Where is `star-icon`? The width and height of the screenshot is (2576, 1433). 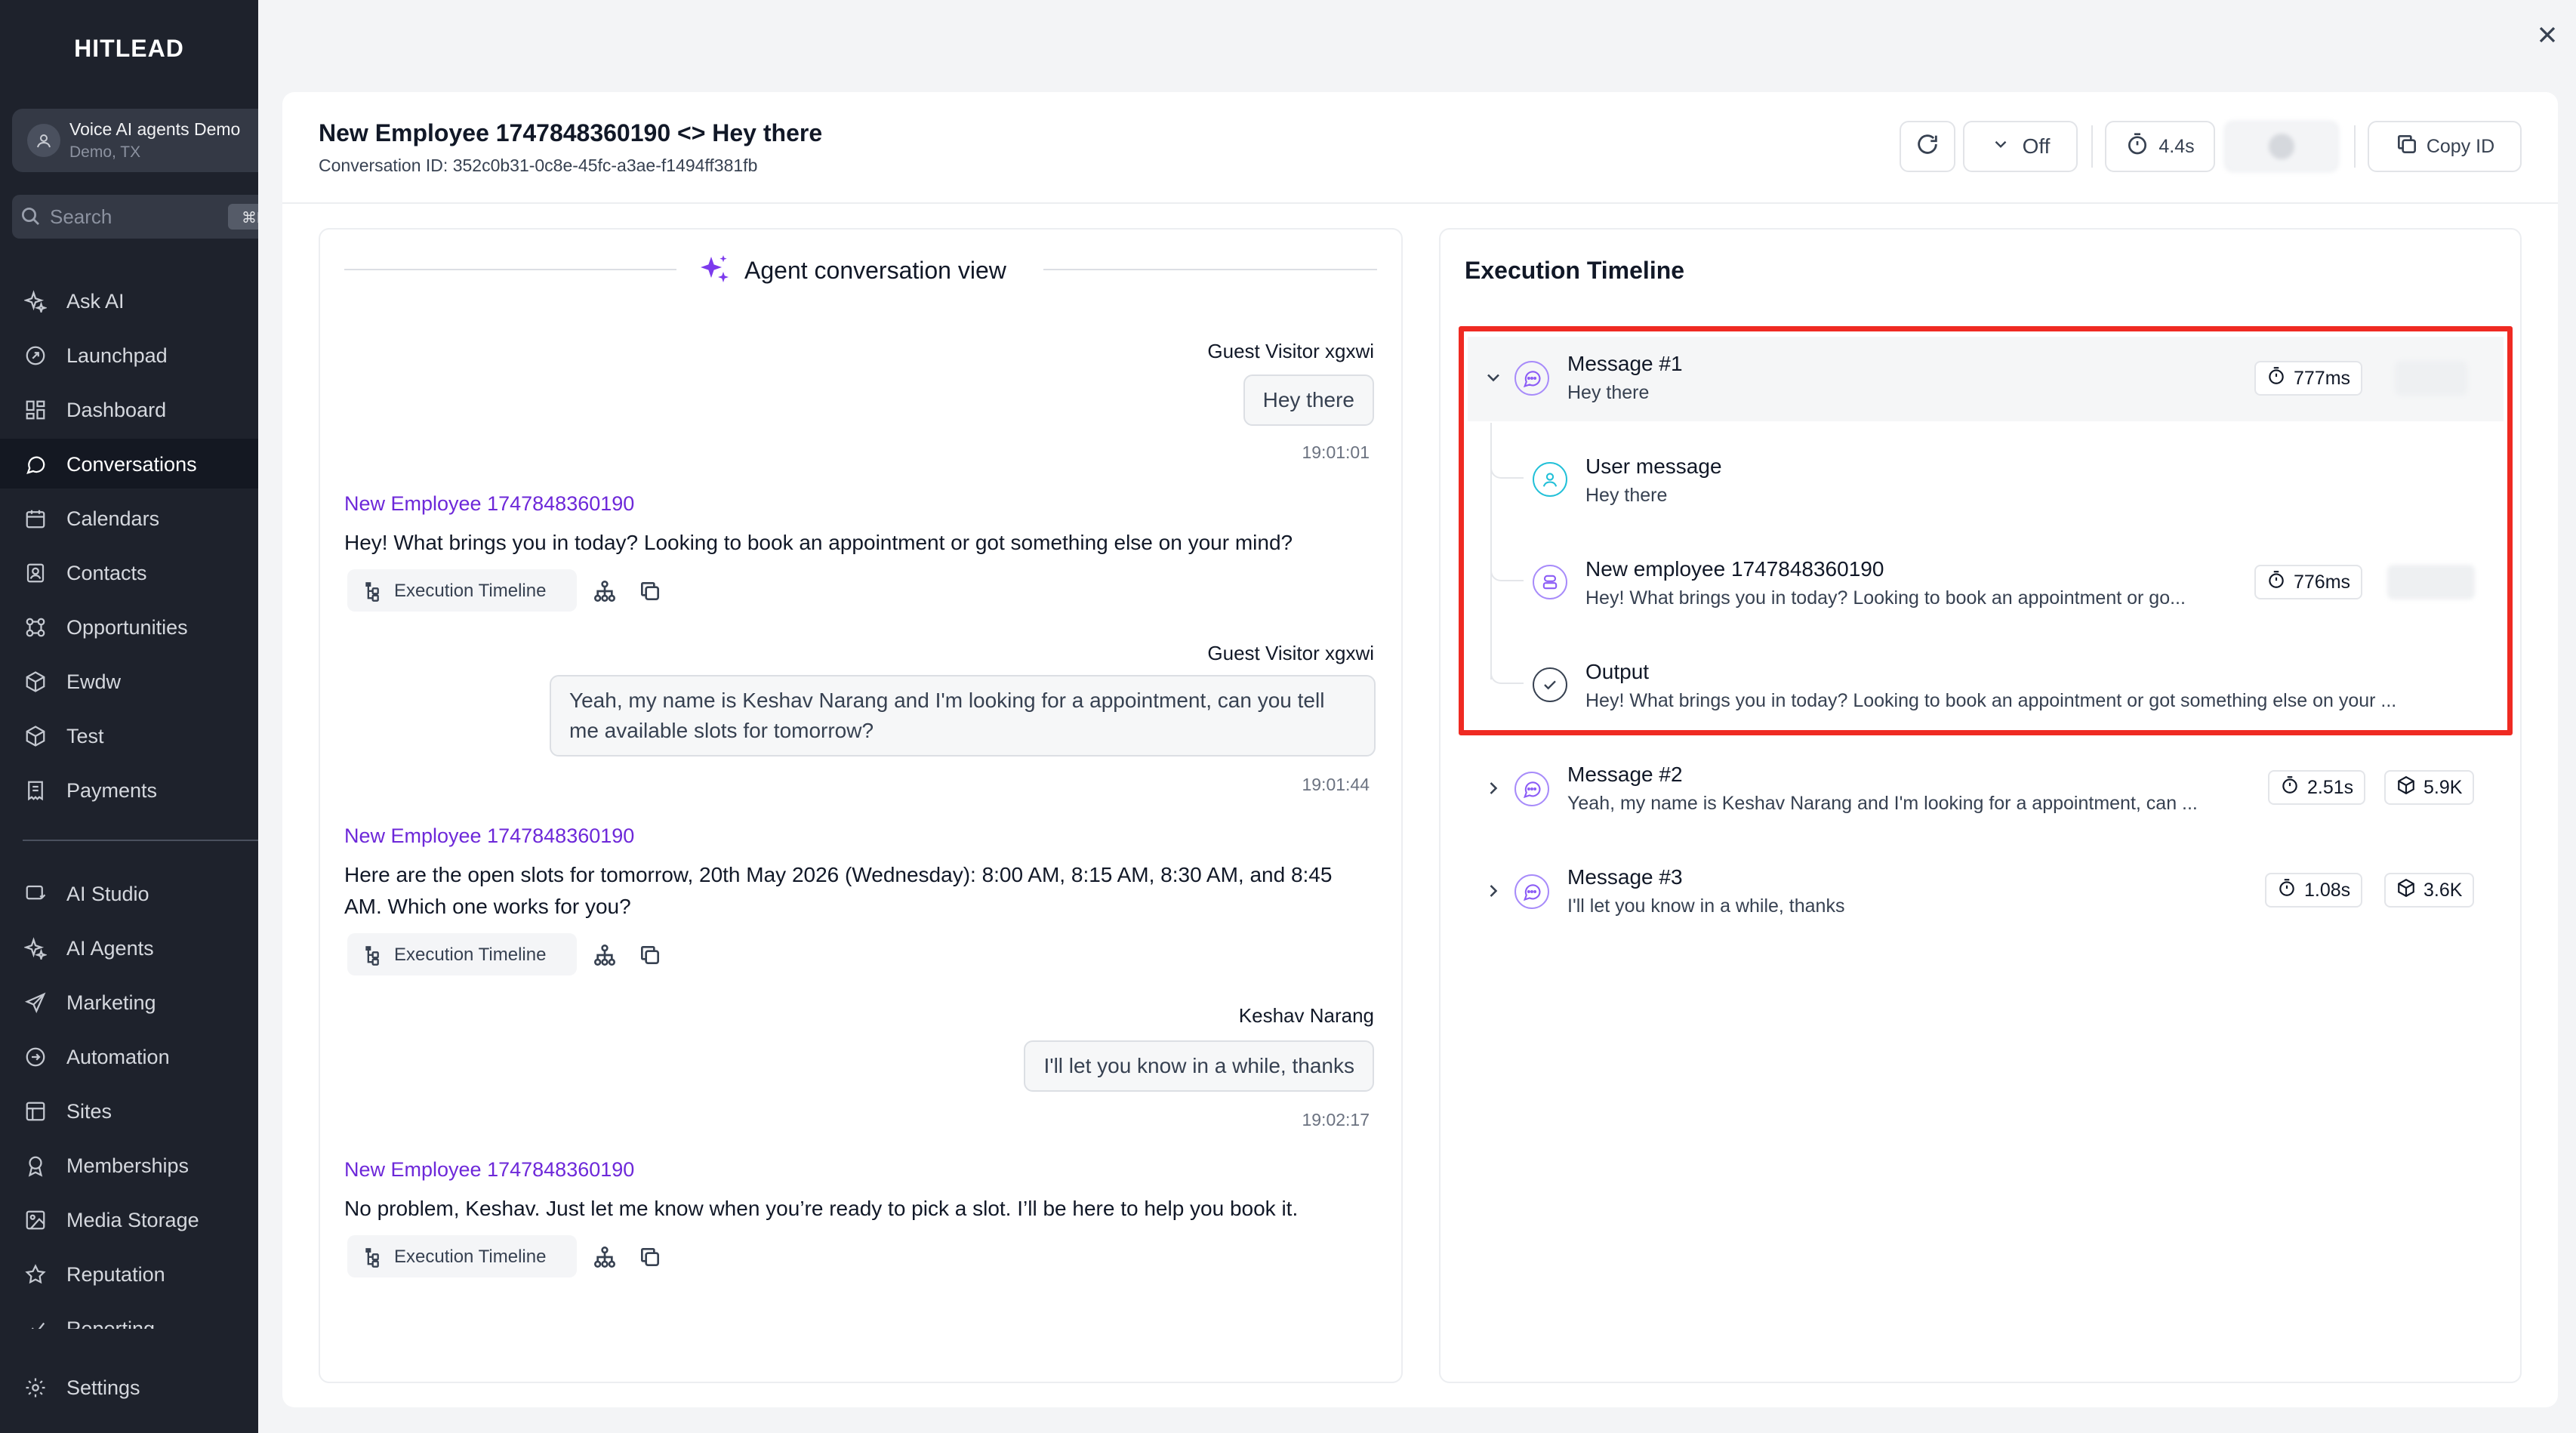 star-icon is located at coordinates (35, 1274).